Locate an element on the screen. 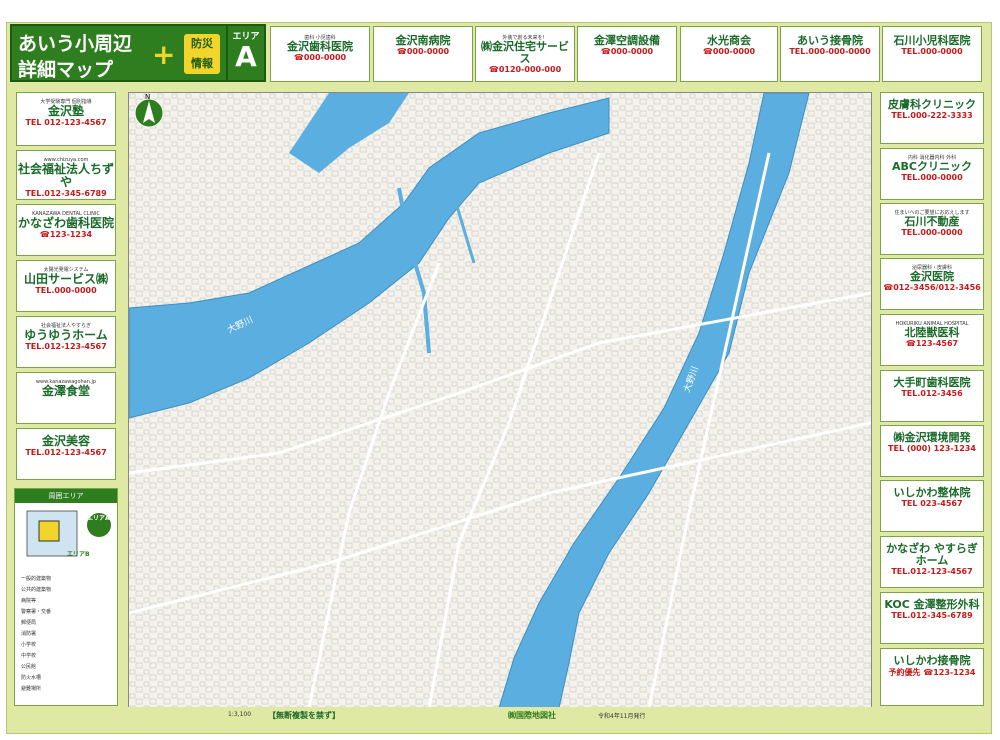 The height and width of the screenshot is (740, 1000). bousai-badge: 防災 情報 is located at coordinates (202, 54).